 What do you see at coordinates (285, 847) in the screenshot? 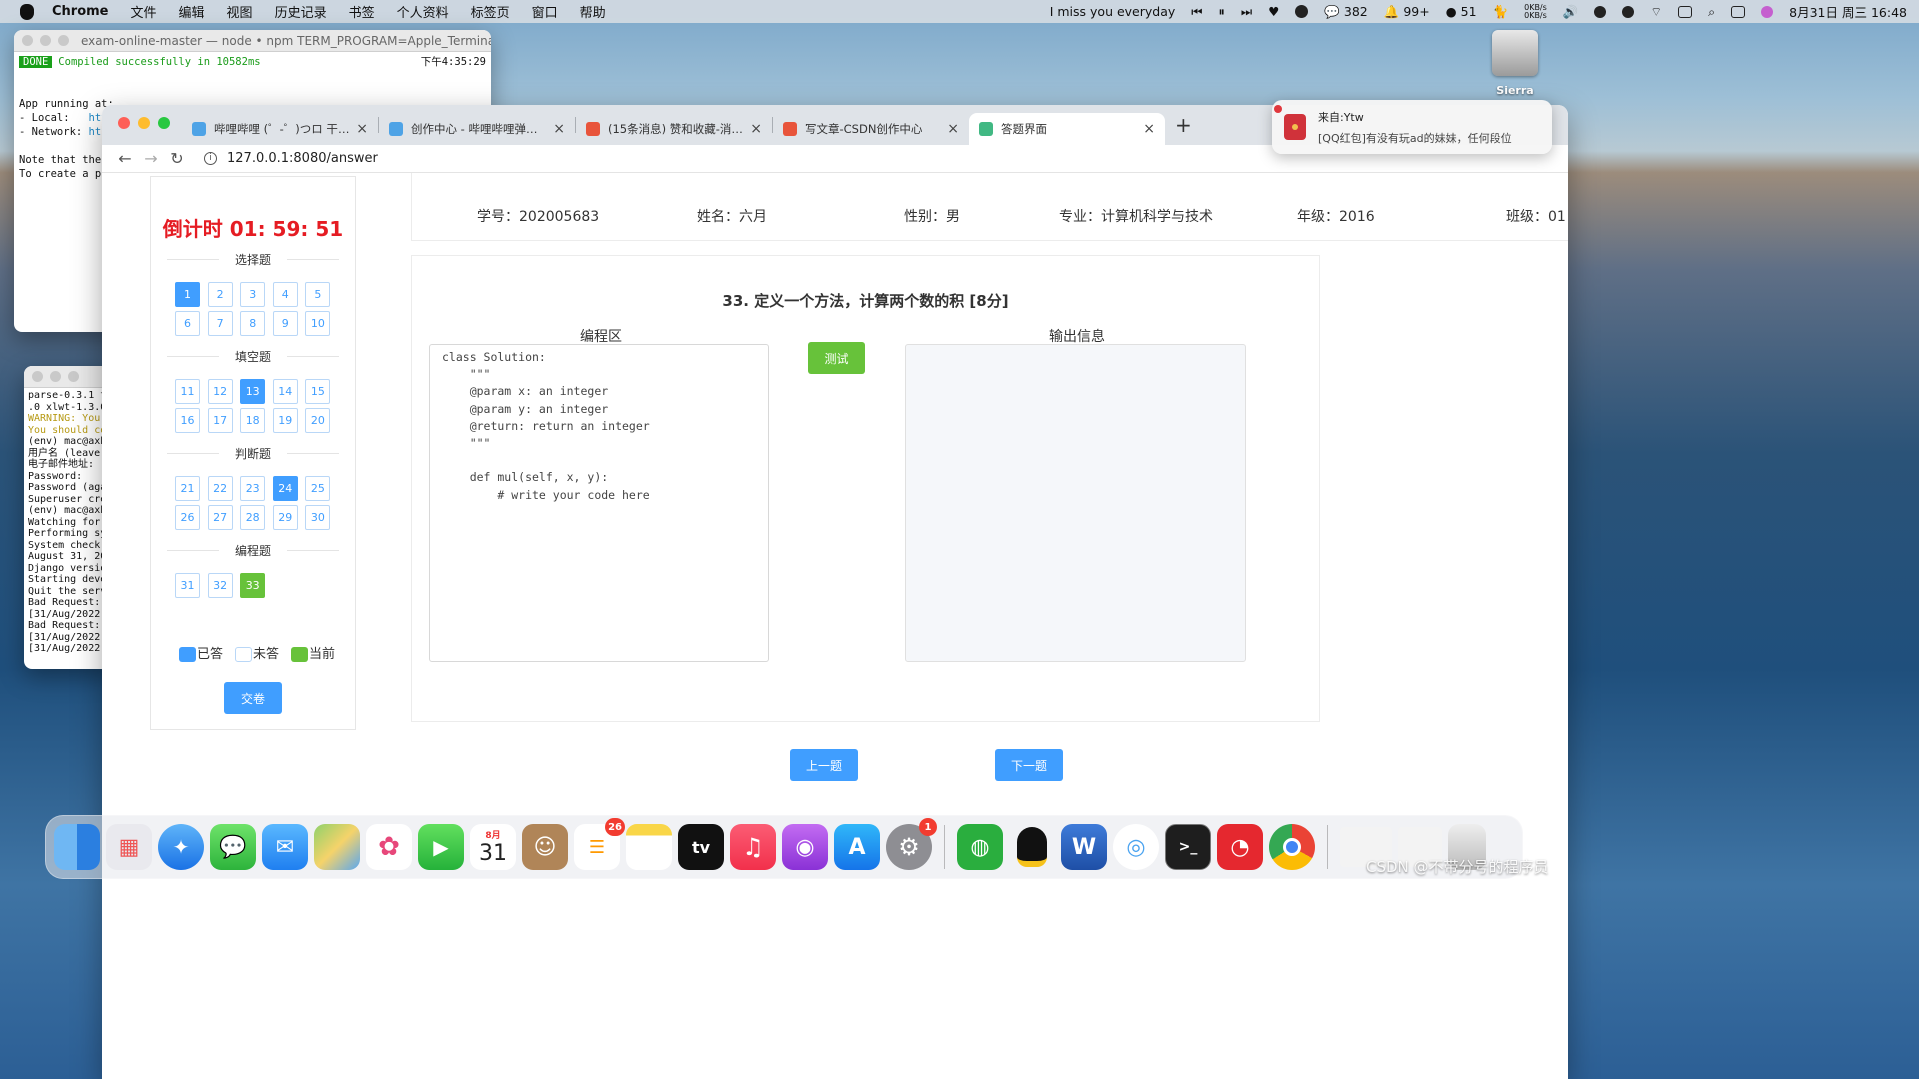
I see `mail-icon: ✉` at bounding box center [285, 847].